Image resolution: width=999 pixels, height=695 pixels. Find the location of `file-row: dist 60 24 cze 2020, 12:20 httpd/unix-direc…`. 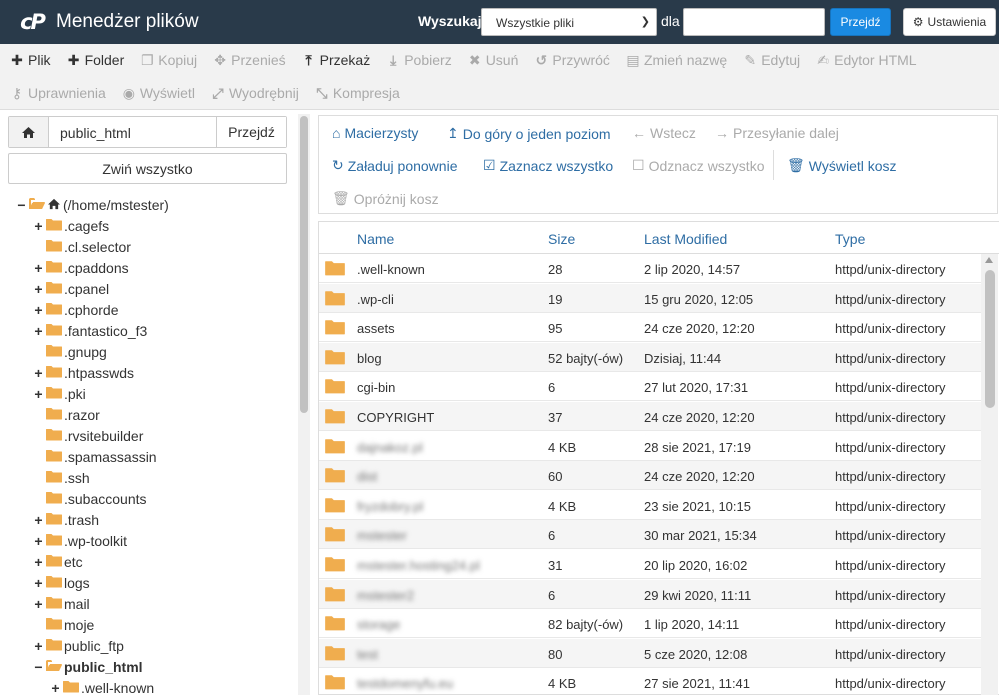

file-row: dist 60 24 cze 2020, 12:20 httpd/unix-direc… is located at coordinates (650, 476).